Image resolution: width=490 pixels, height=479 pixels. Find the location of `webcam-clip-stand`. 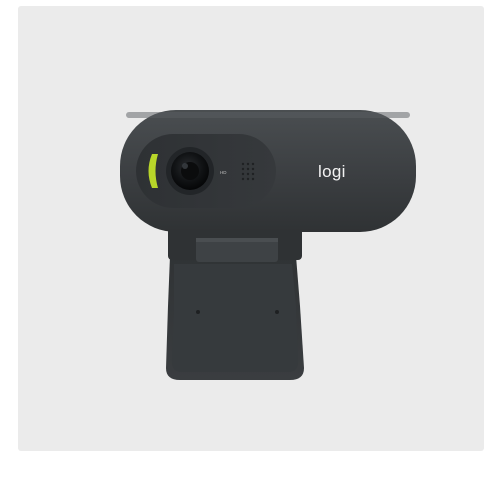

webcam-clip-stand is located at coordinates (235, 318).